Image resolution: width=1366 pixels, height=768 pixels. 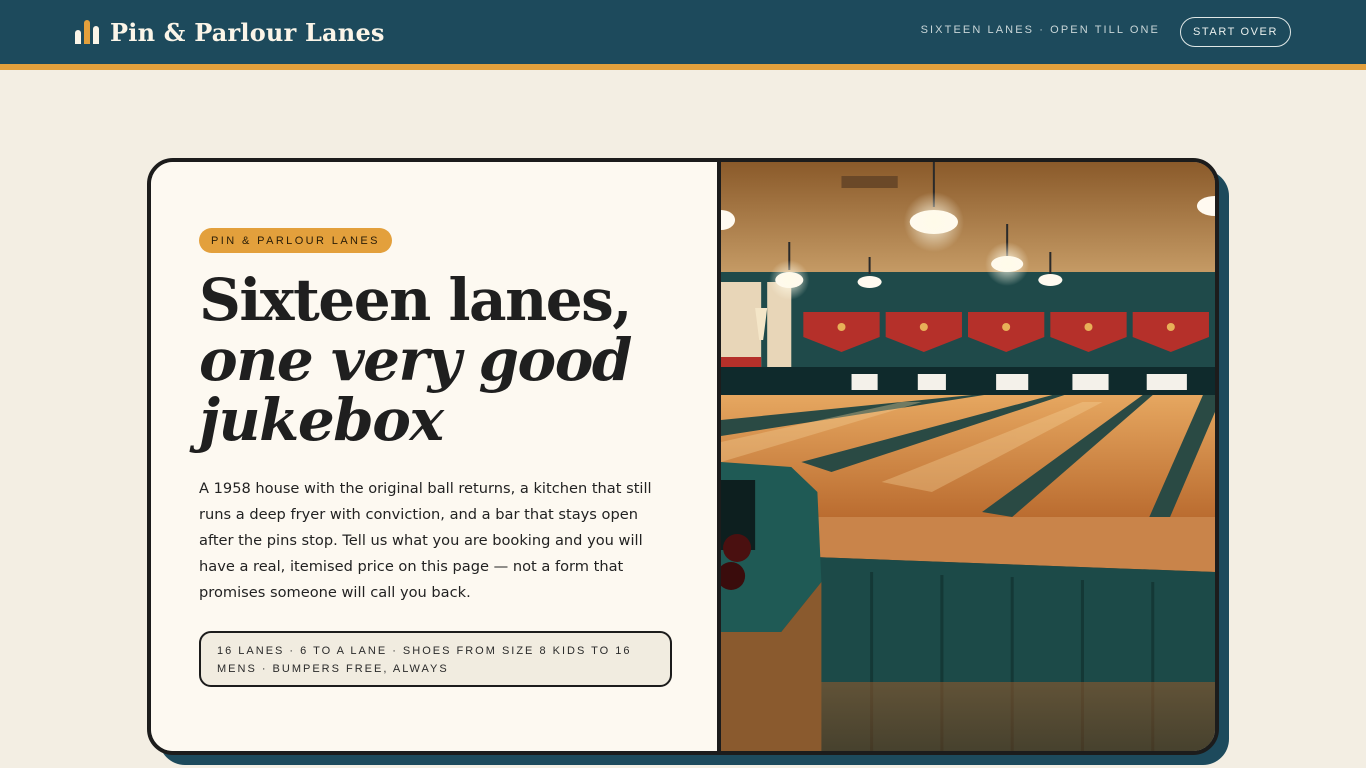 I want to click on venue-pill: PIN & PARLOUR LANES, so click(x=295, y=240).